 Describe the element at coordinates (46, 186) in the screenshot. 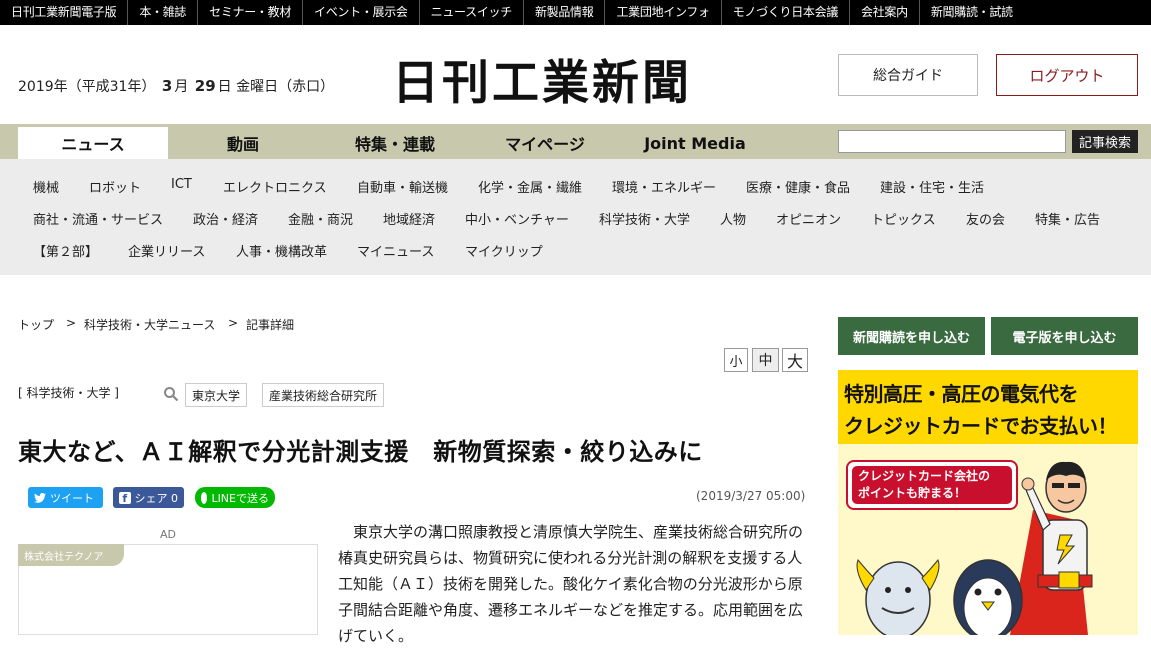

I see `category-link: 機械` at that location.